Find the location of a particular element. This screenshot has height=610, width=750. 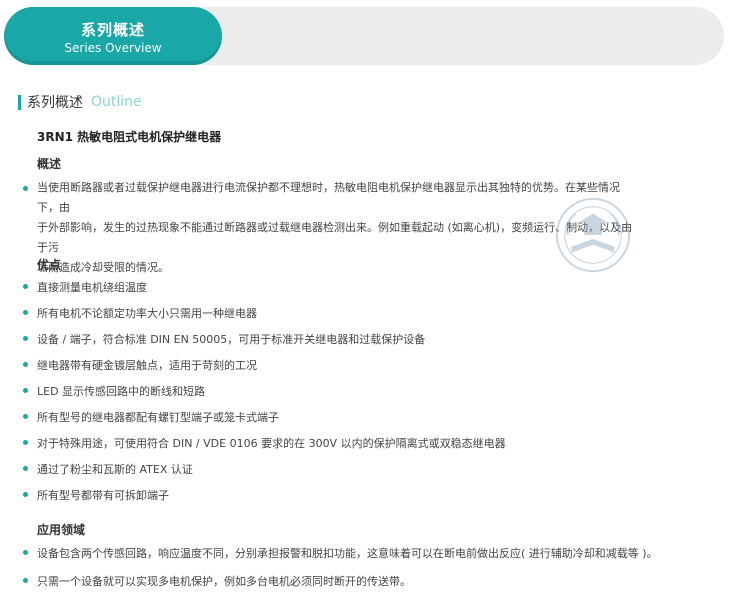

application-item: 只需一个设备就可以实现多电机保护，例如多台电机必须同时断开的传送带。 is located at coordinates (224, 581).